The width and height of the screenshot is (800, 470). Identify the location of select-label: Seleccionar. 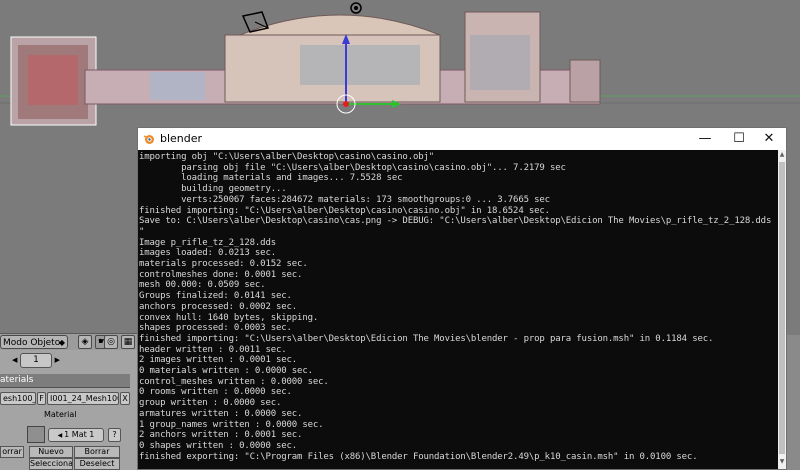
(51, 463).